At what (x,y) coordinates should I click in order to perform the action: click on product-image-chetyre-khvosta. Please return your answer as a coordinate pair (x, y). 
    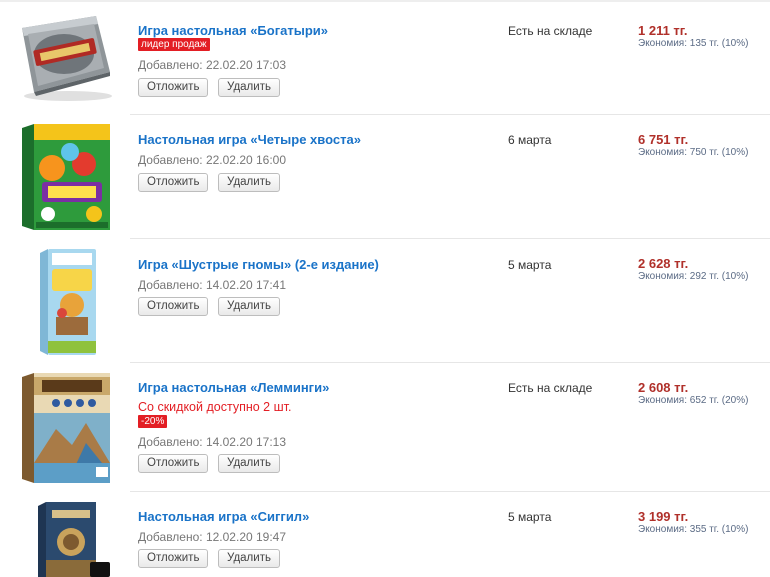
    Looking at the image, I should click on (64, 177).